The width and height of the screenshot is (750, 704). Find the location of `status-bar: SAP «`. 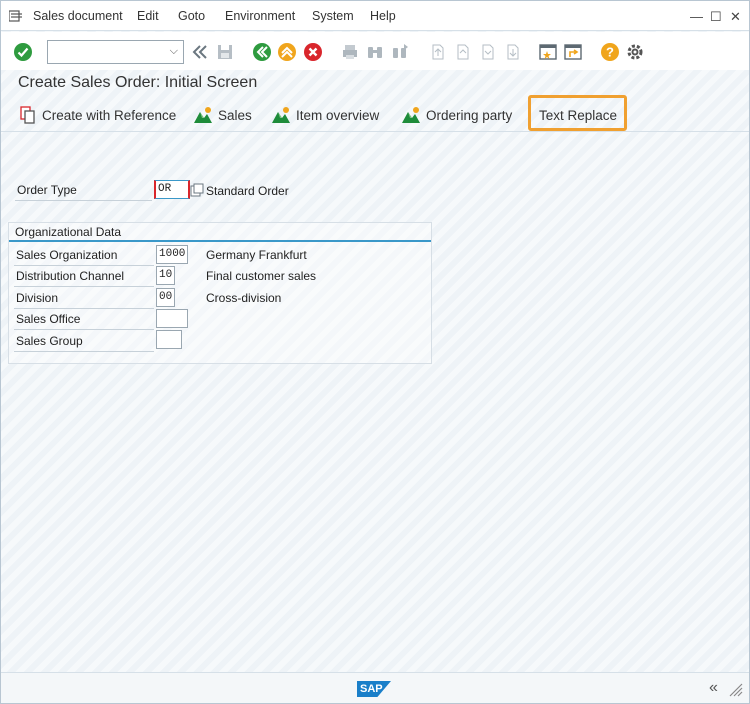

status-bar: SAP « is located at coordinates (375, 687).